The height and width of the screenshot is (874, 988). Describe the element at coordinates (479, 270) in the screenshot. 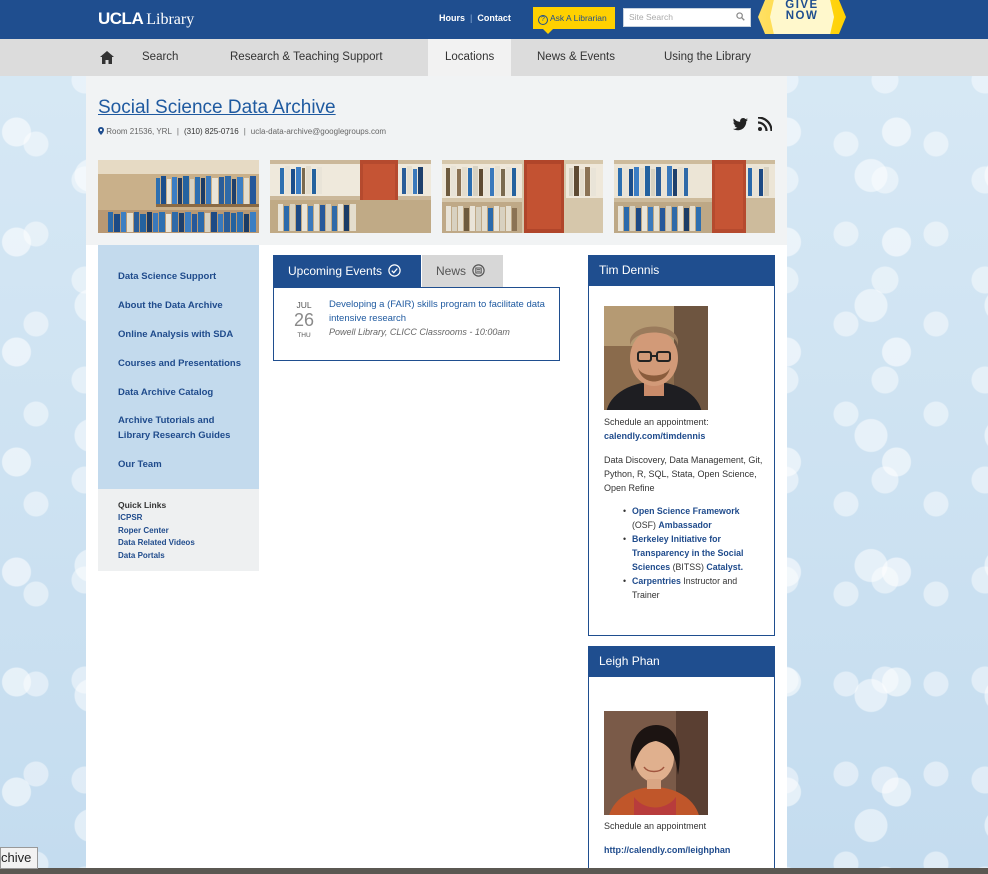

I see `newspaper-icon` at that location.